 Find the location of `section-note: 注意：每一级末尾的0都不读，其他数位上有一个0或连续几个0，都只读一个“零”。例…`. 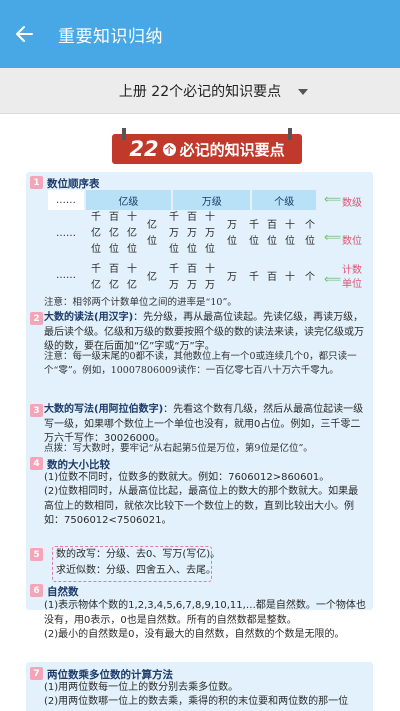

section-note: 注意：每一级末尾的0都不读，其他数位上有一个0或连续几个0，都只读一个“零”。例… is located at coordinates (200, 363).